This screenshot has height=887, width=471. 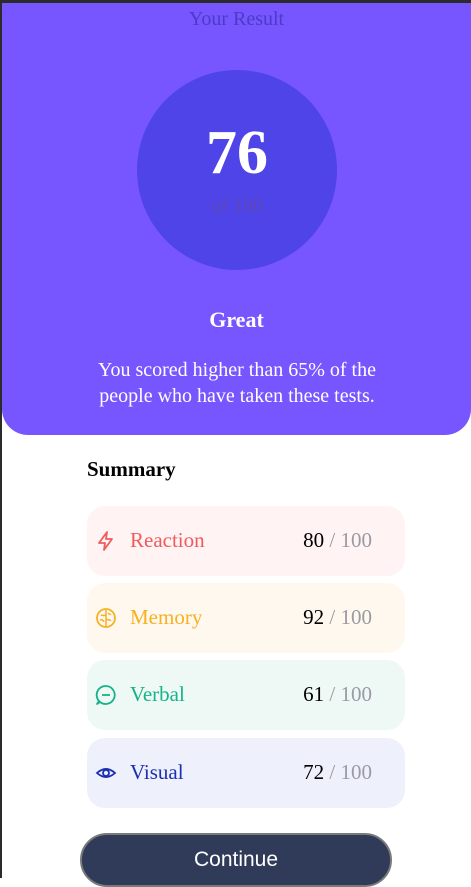 I want to click on lightning-icon, so click(x=106, y=541).